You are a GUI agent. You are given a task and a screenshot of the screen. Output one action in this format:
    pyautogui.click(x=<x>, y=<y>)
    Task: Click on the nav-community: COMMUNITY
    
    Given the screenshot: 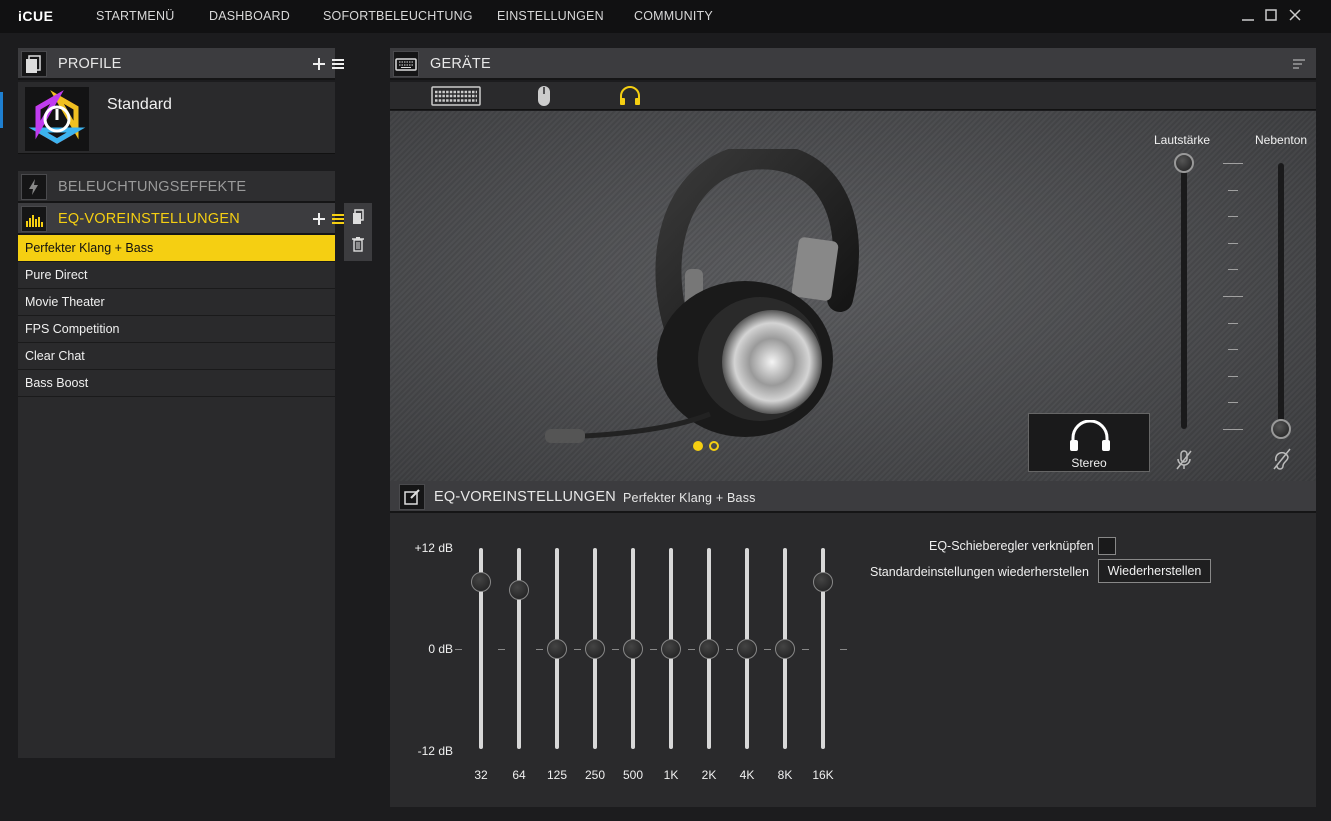 What is the action you would take?
    pyautogui.click(x=673, y=16)
    